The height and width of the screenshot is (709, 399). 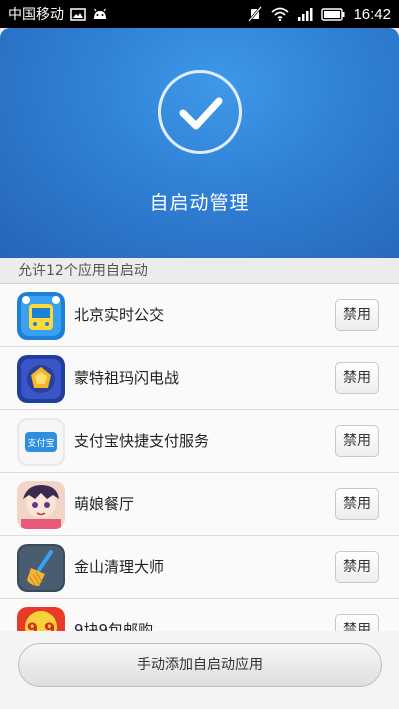 What do you see at coordinates (305, 14) in the screenshot?
I see `signal-icon` at bounding box center [305, 14].